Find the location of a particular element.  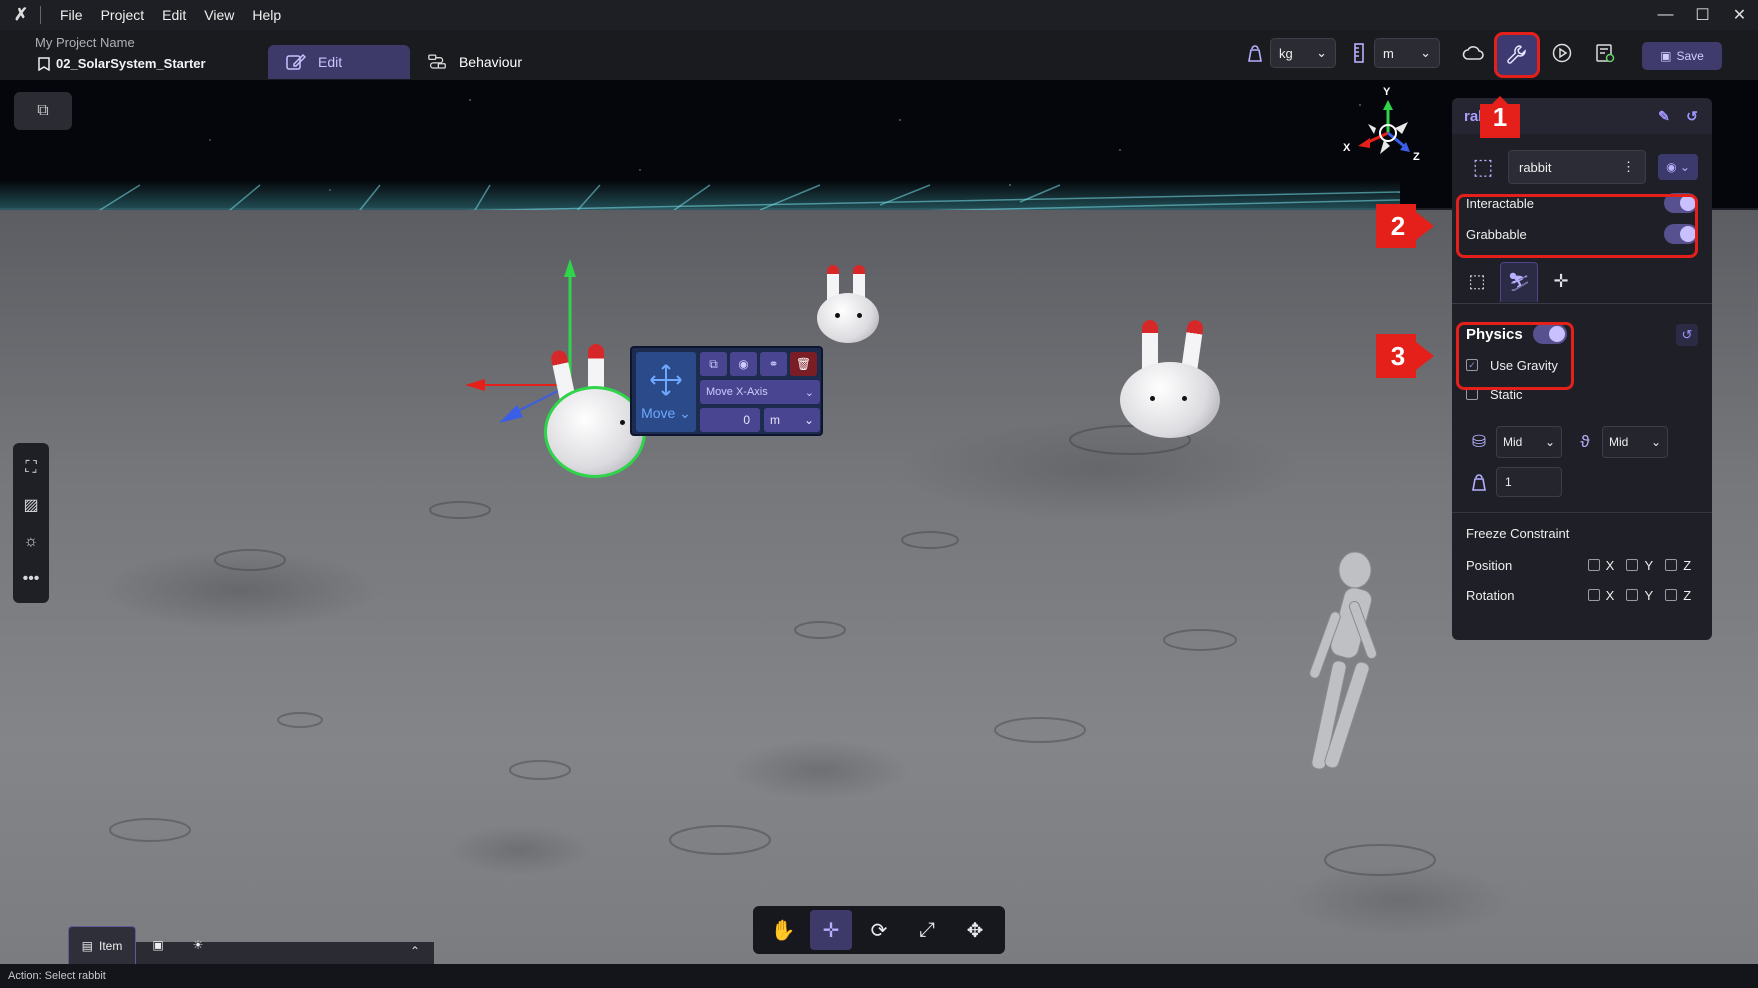

physics-quality-row: ⛁ Mid ⌄ ϑ Mid ⌄ is located at coordinates (1582, 442).